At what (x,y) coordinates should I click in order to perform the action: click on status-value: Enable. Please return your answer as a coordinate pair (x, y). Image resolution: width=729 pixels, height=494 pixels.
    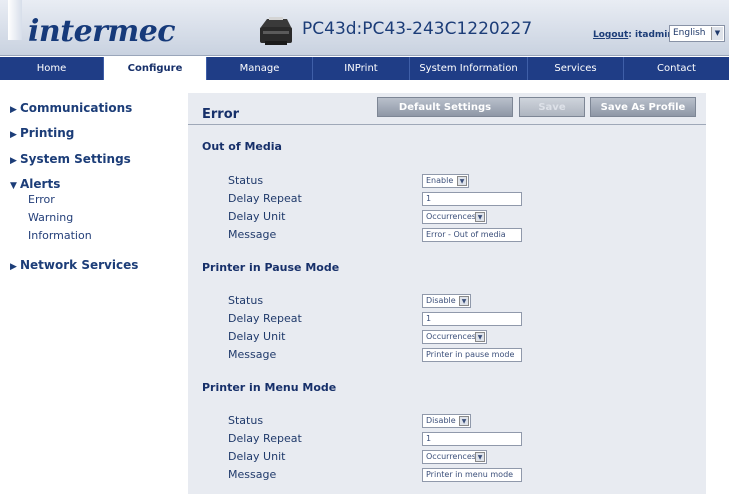
    Looking at the image, I should click on (440, 180).